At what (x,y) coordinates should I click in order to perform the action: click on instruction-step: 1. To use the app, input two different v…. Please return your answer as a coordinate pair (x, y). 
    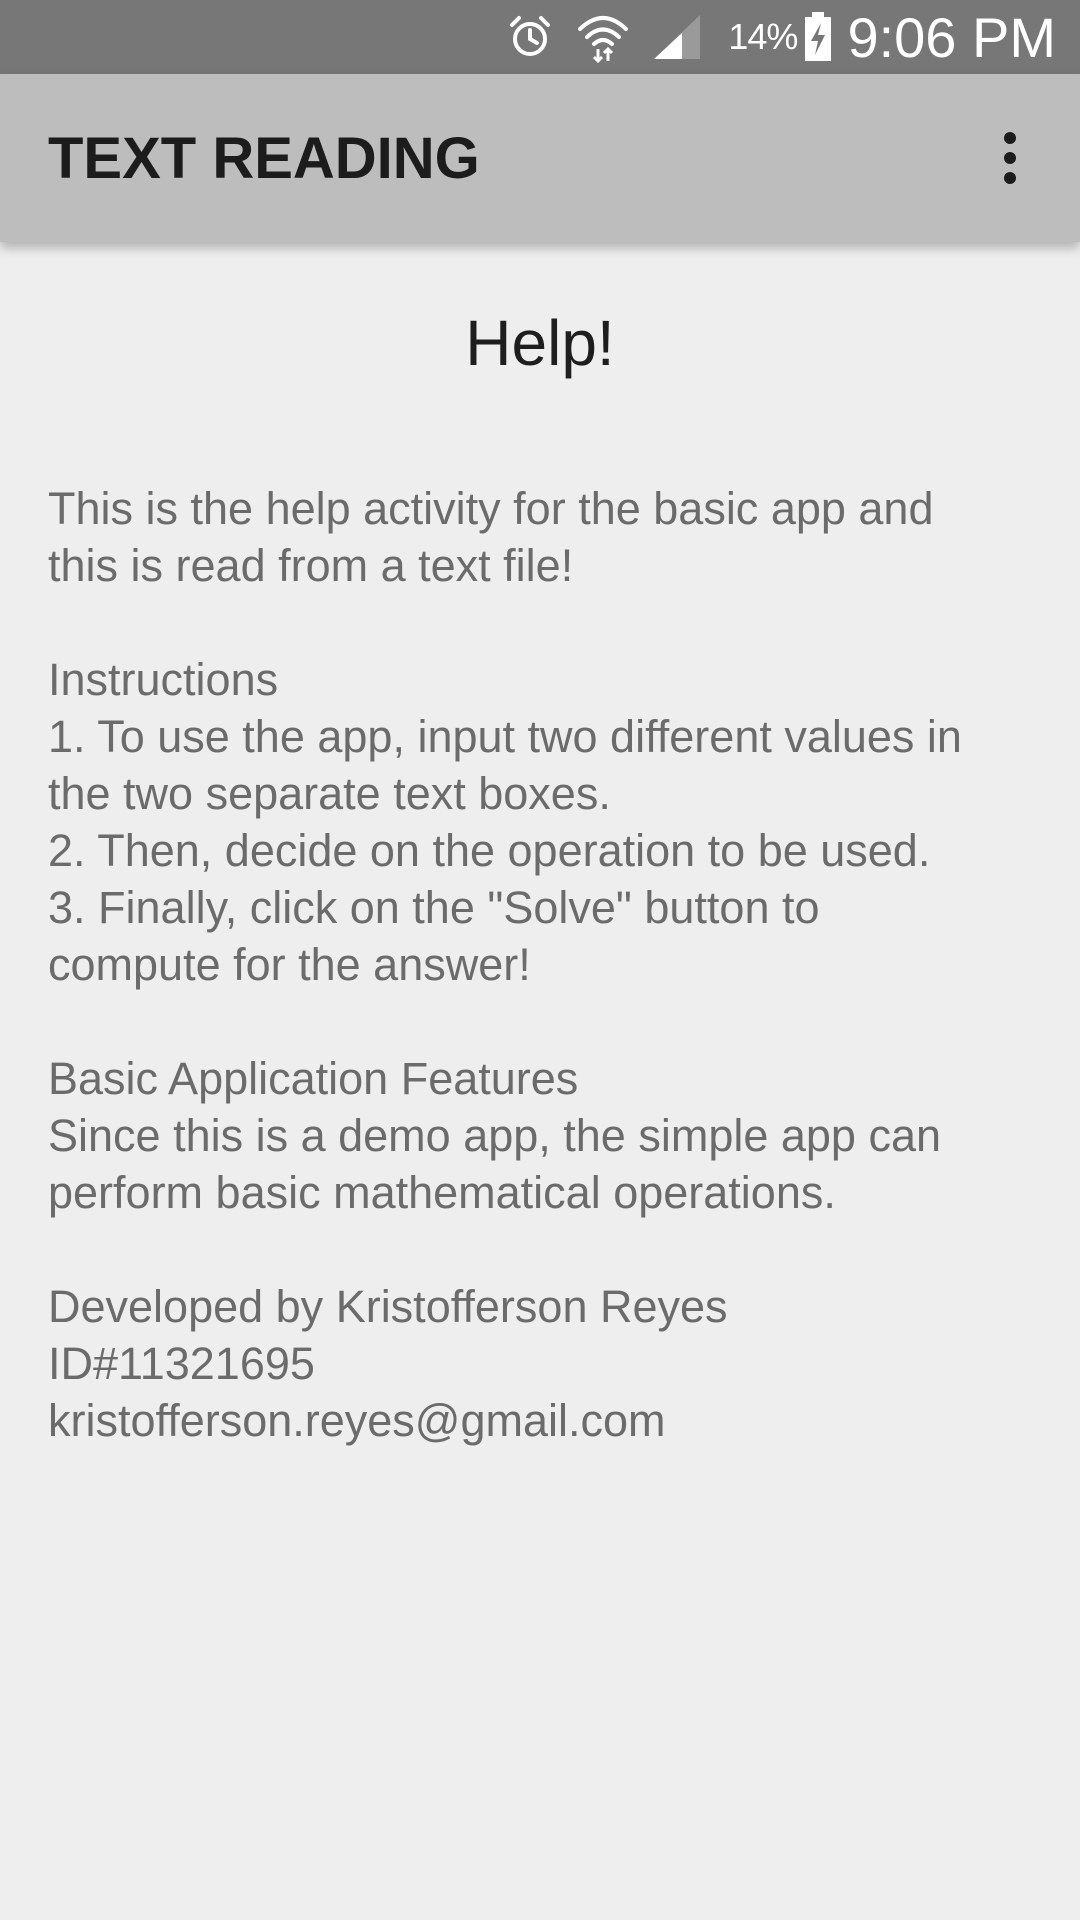
    Looking at the image, I should click on (505, 736).